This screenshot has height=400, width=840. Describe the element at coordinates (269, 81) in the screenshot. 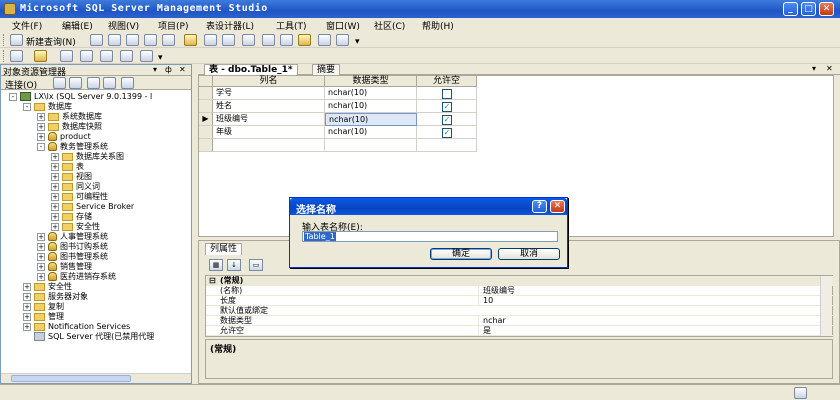

I see `column-header-name: 列名` at that location.